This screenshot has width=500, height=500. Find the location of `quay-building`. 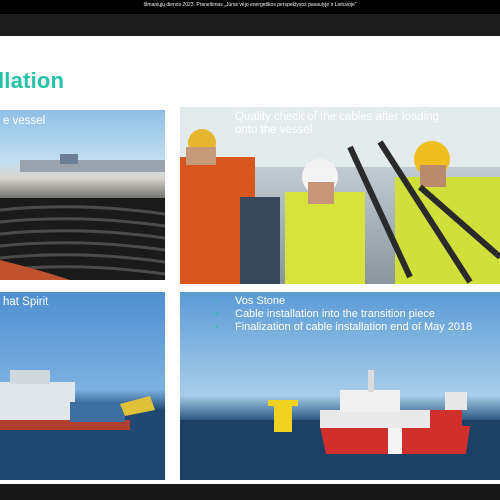

quay-building is located at coordinates (92, 166).